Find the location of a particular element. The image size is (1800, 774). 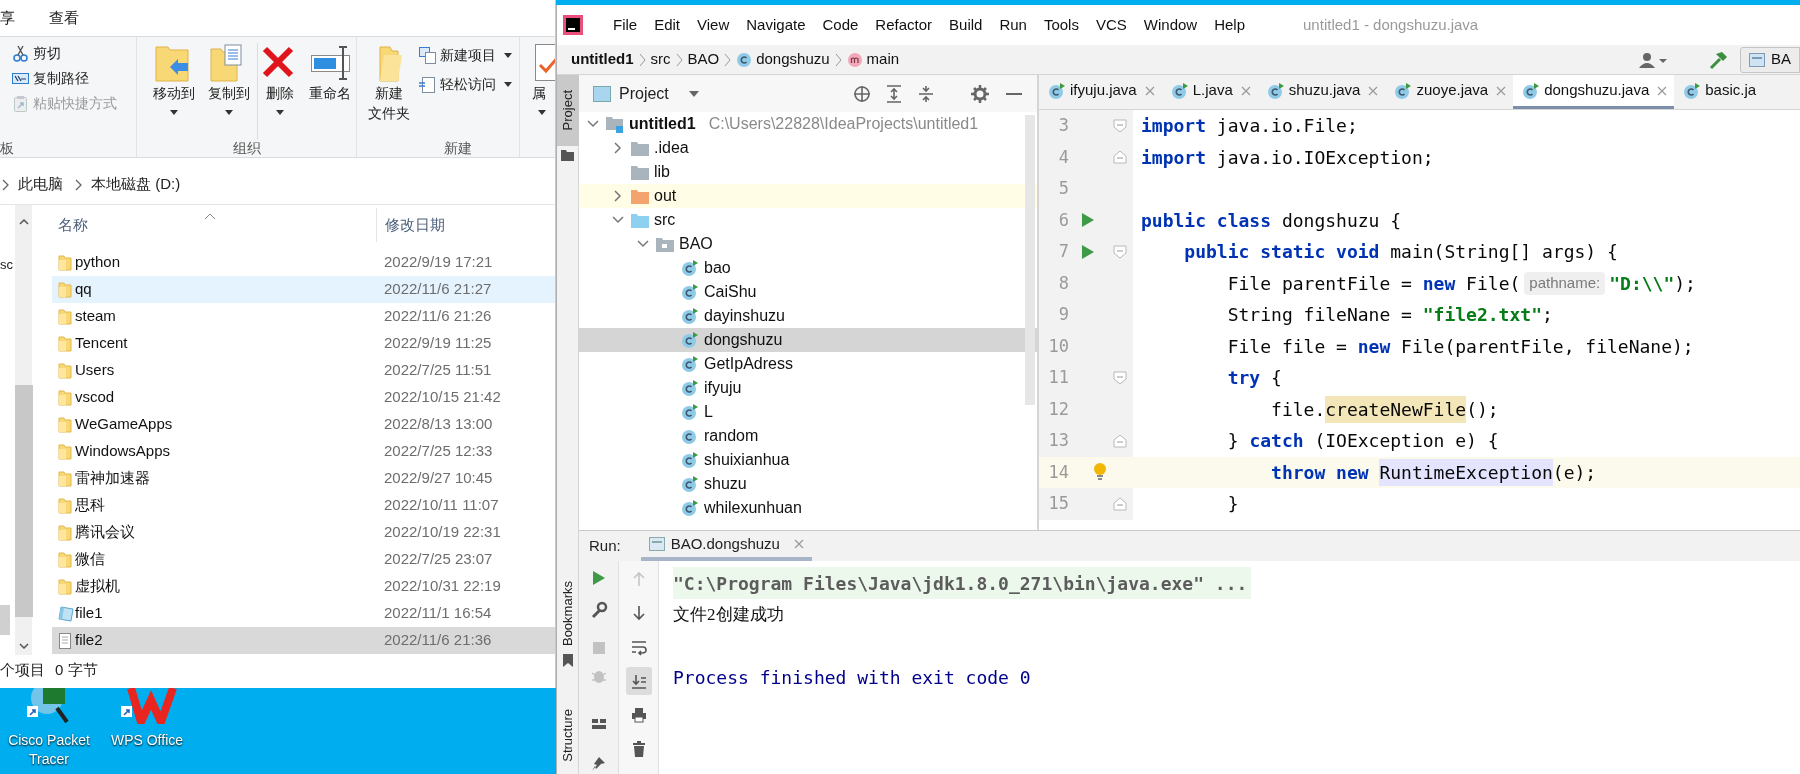

file-row: qq 2022/11/6 21:27 is located at coordinates (303, 289).